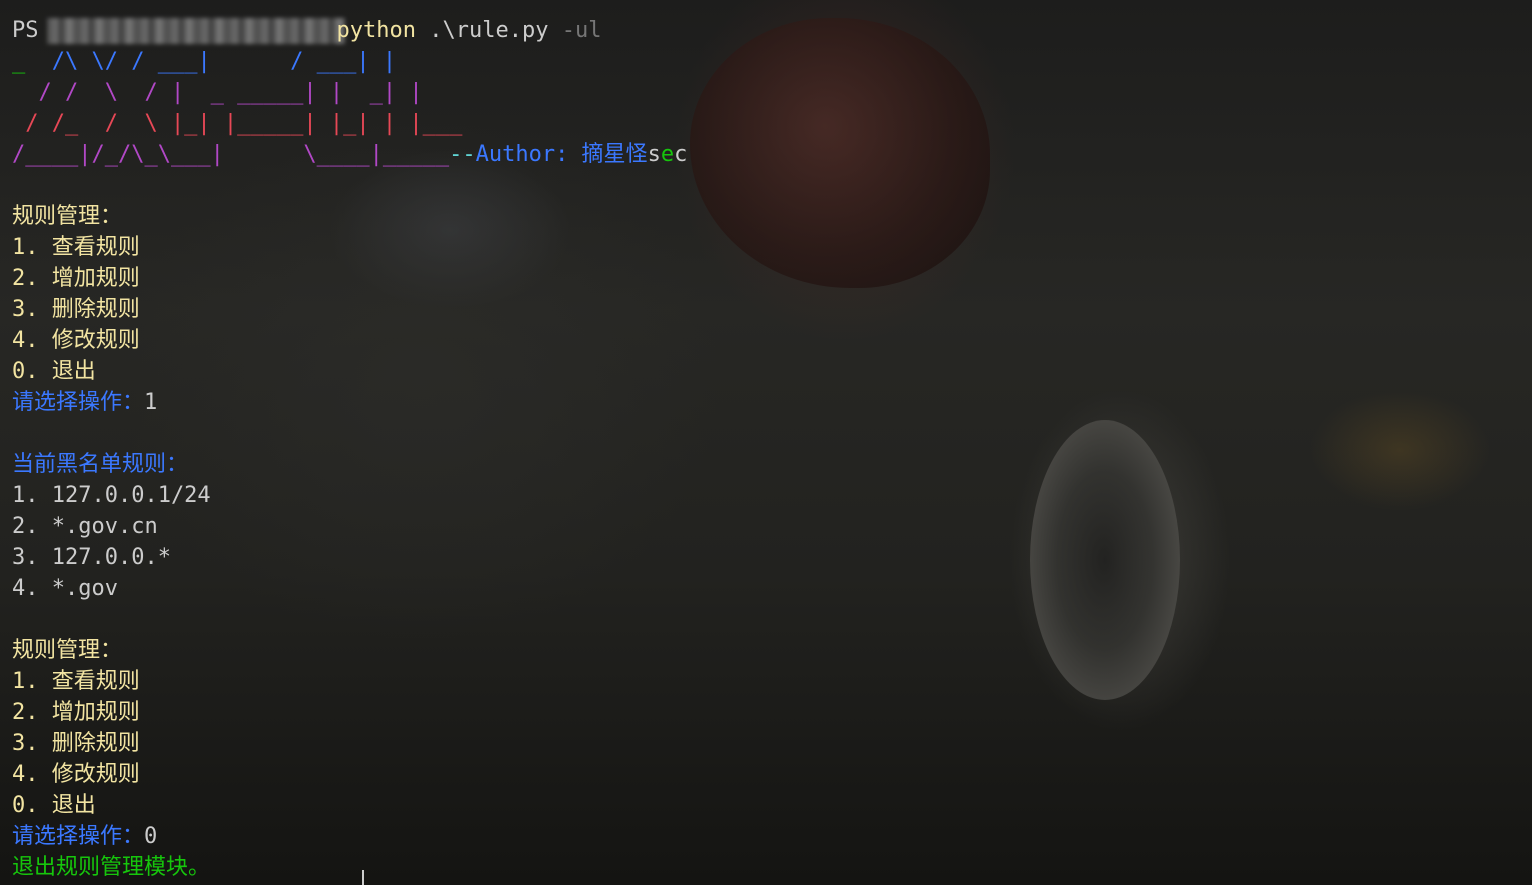 This screenshot has width=1532, height=885. What do you see at coordinates (376, 30) in the screenshot?
I see `command-name: python` at bounding box center [376, 30].